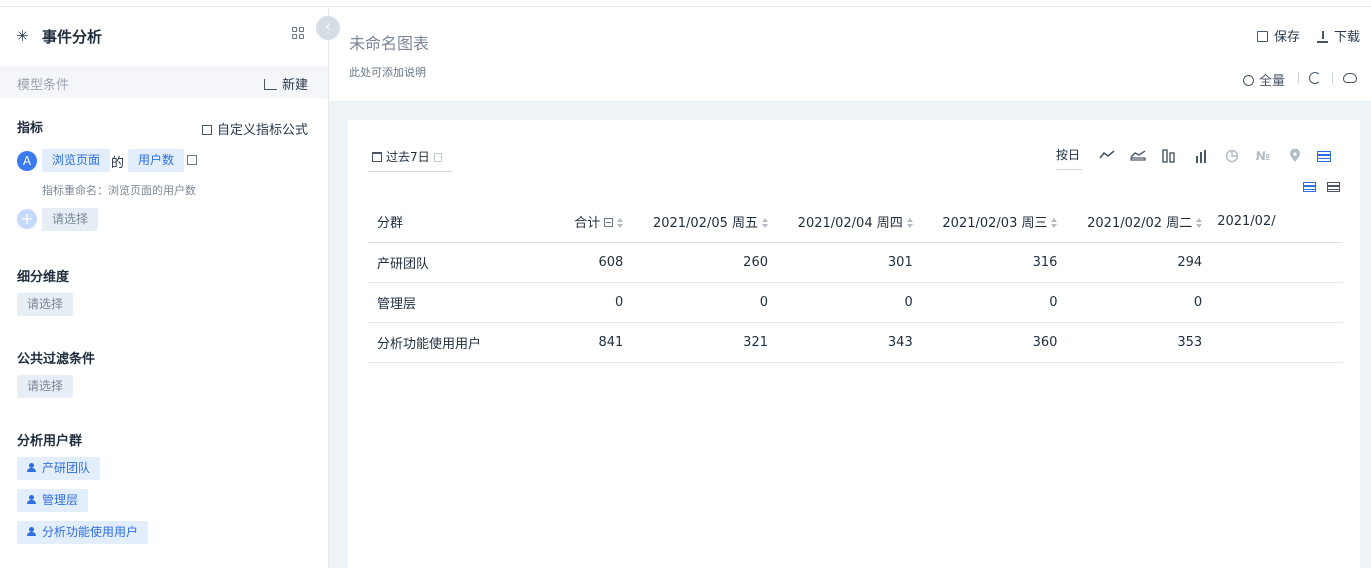 The image size is (1371, 568). I want to click on event-select: 浏览页面, so click(76, 160).